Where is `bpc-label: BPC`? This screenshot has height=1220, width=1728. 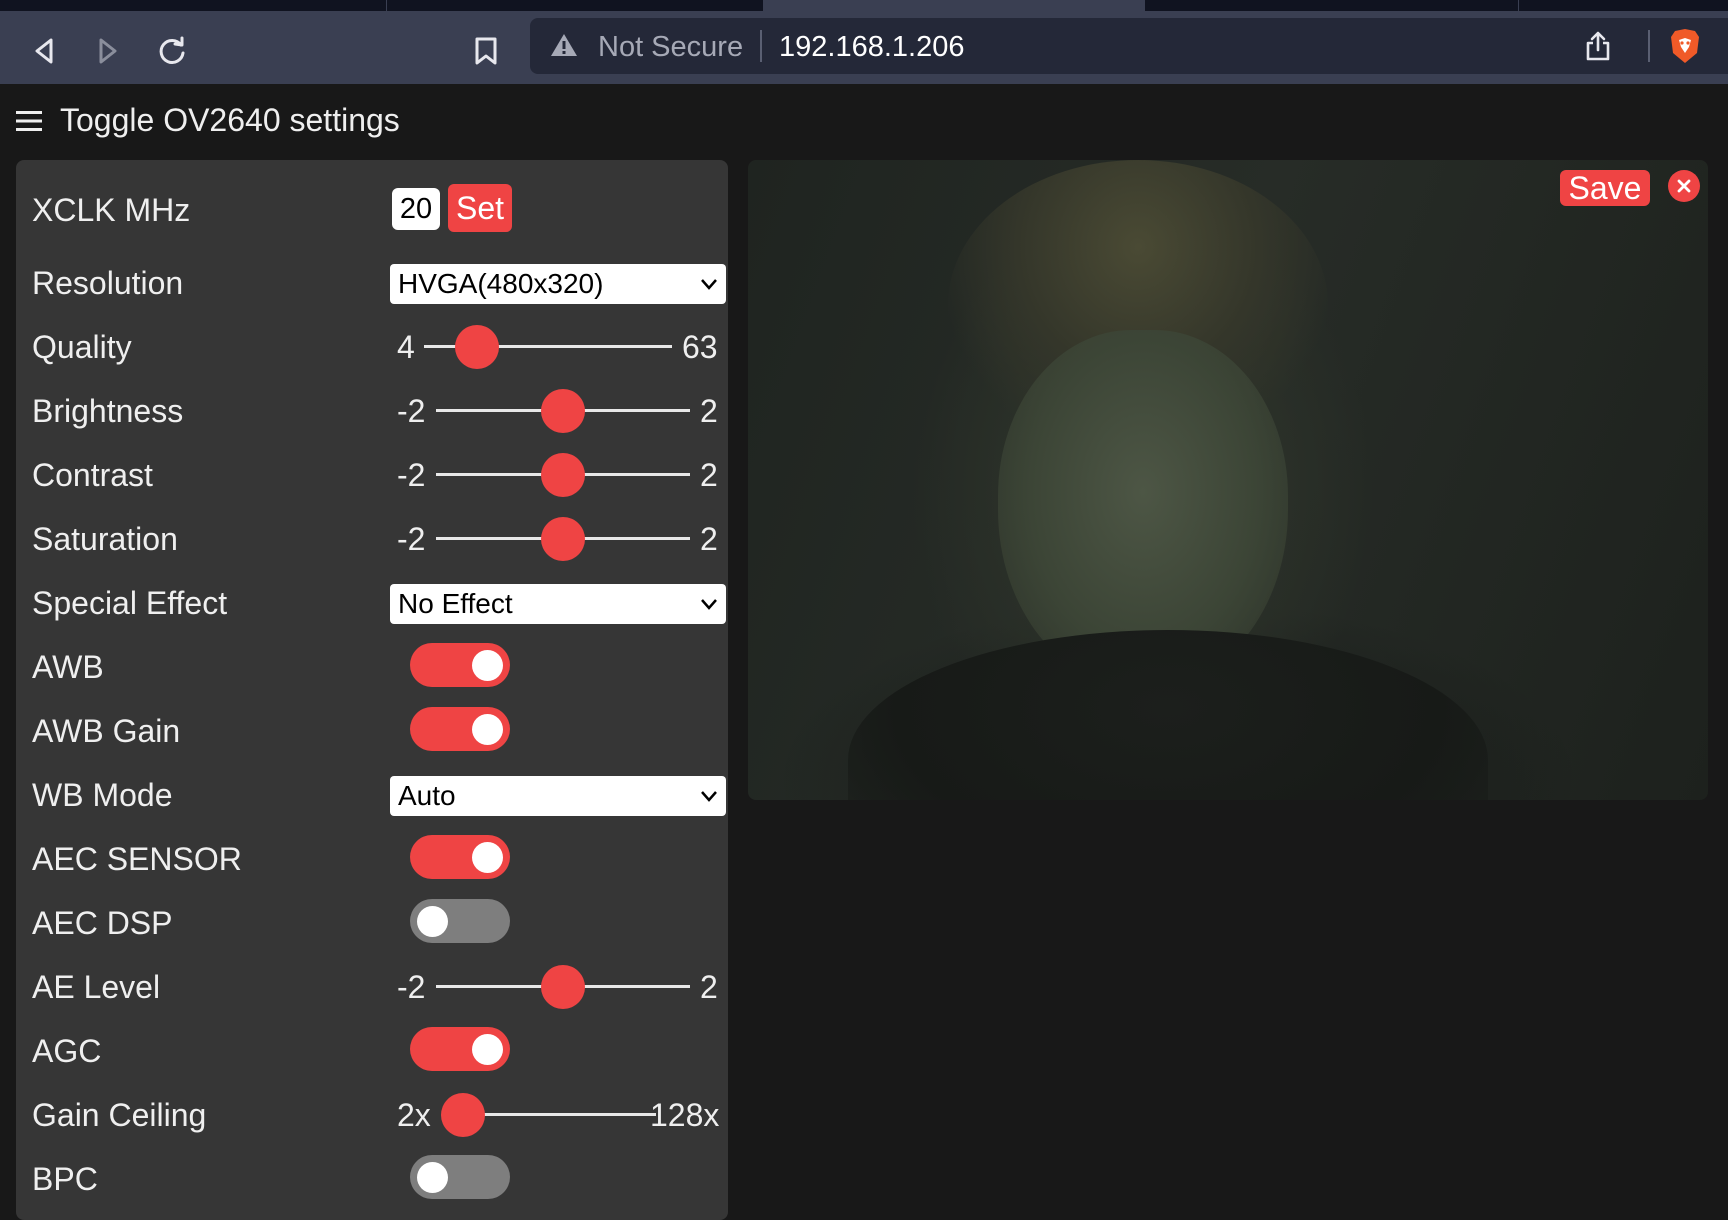 bpc-label: BPC is located at coordinates (65, 1179).